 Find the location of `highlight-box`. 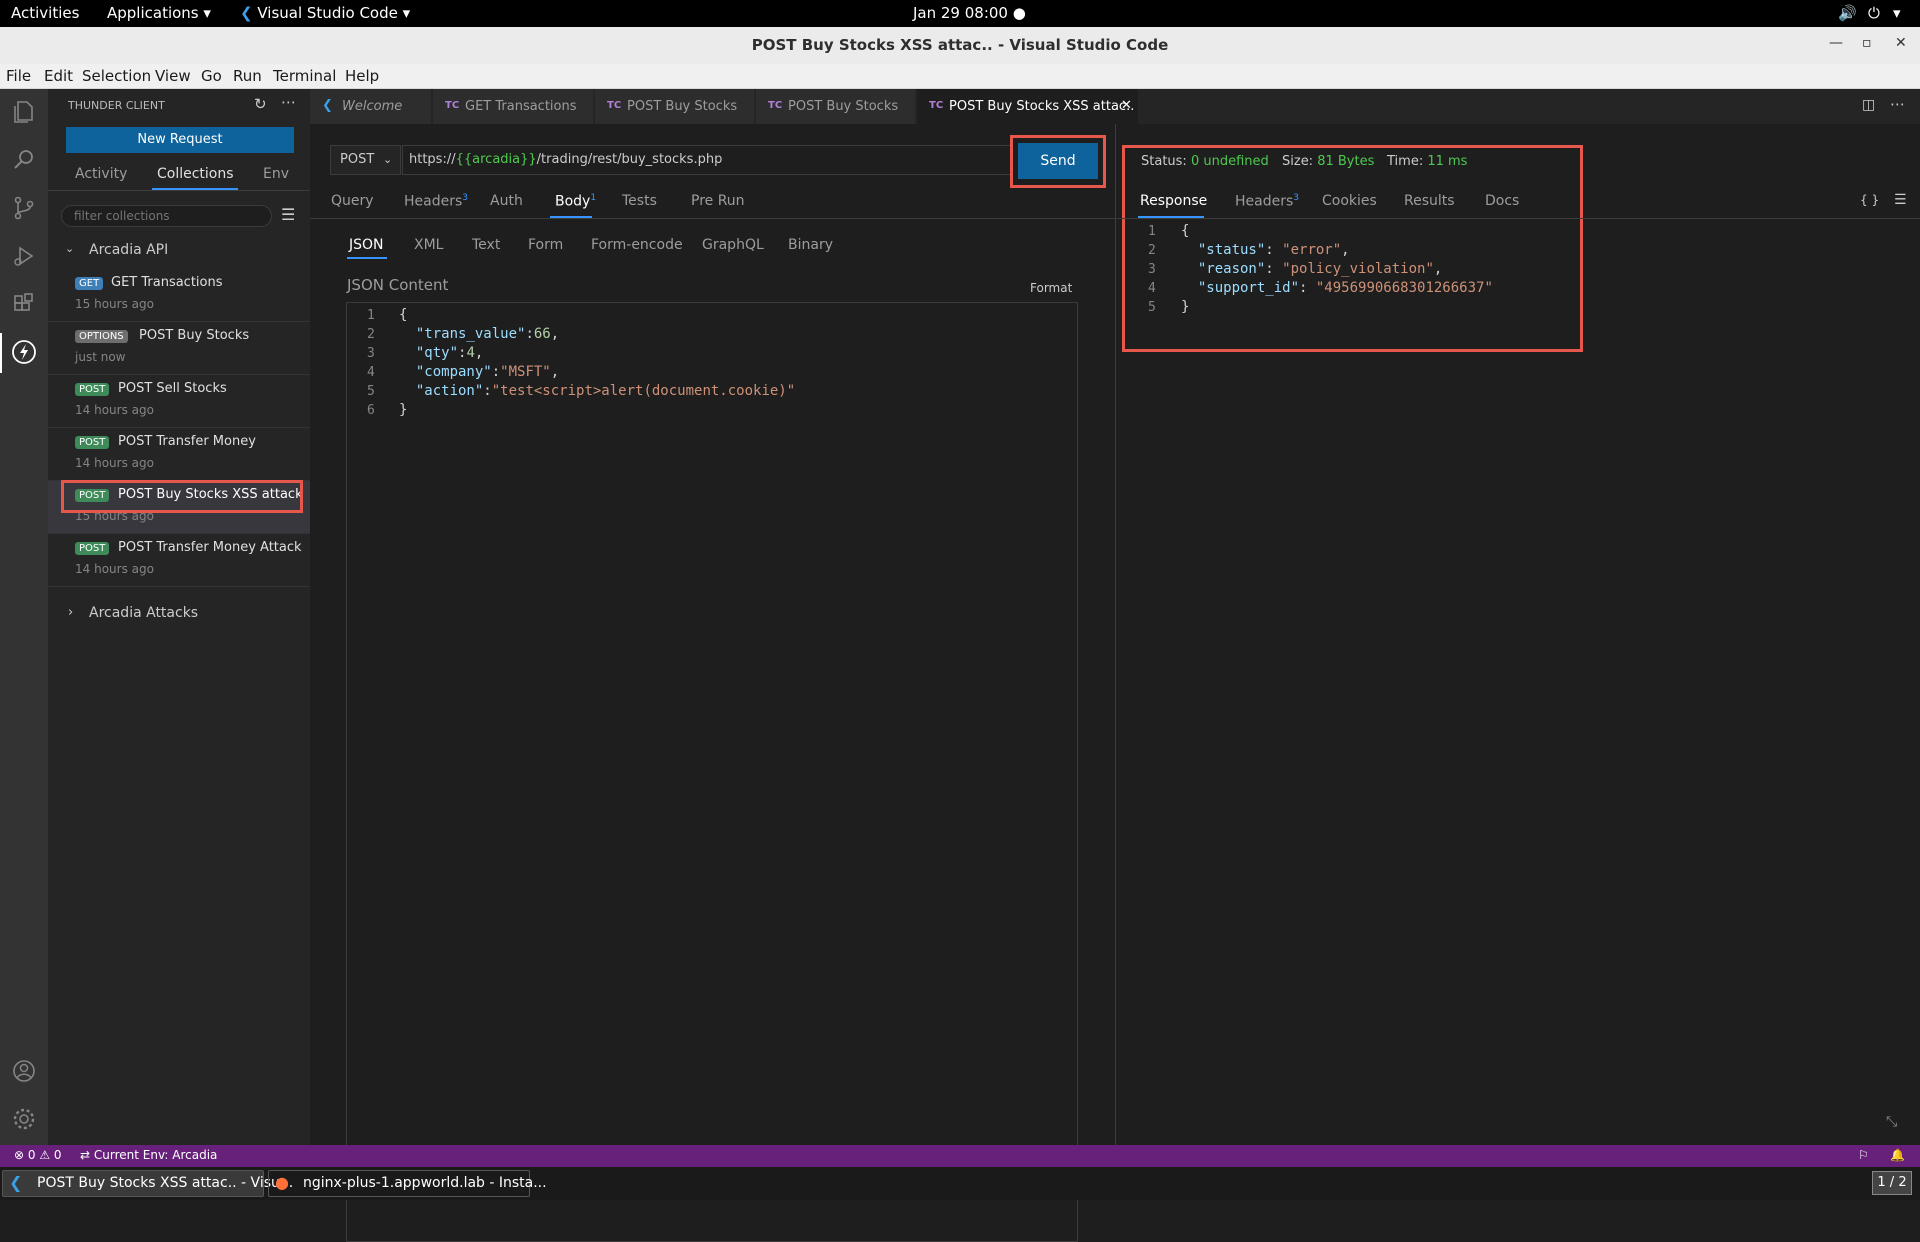

highlight-box is located at coordinates (182, 496).